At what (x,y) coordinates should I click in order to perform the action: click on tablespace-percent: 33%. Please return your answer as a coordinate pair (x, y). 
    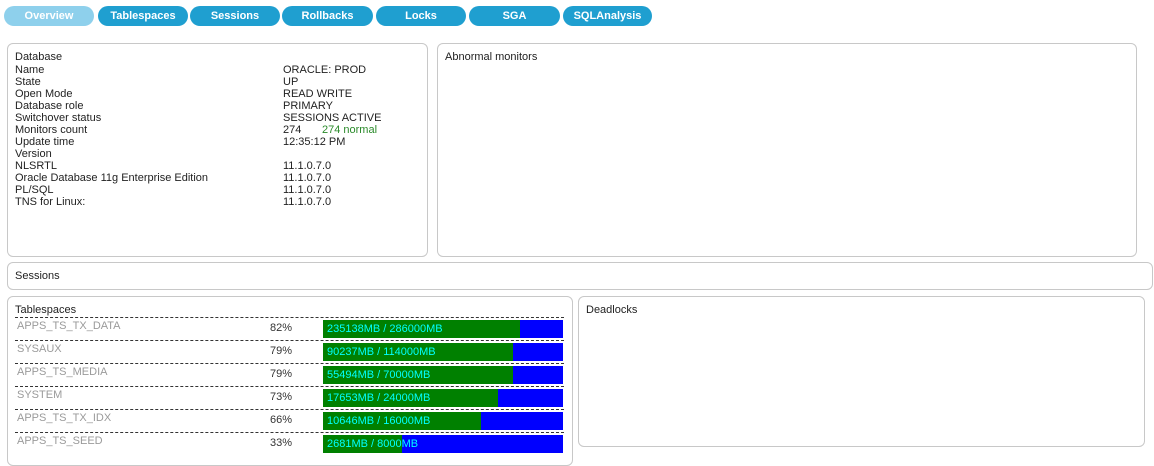
    Looking at the image, I should click on (281, 443).